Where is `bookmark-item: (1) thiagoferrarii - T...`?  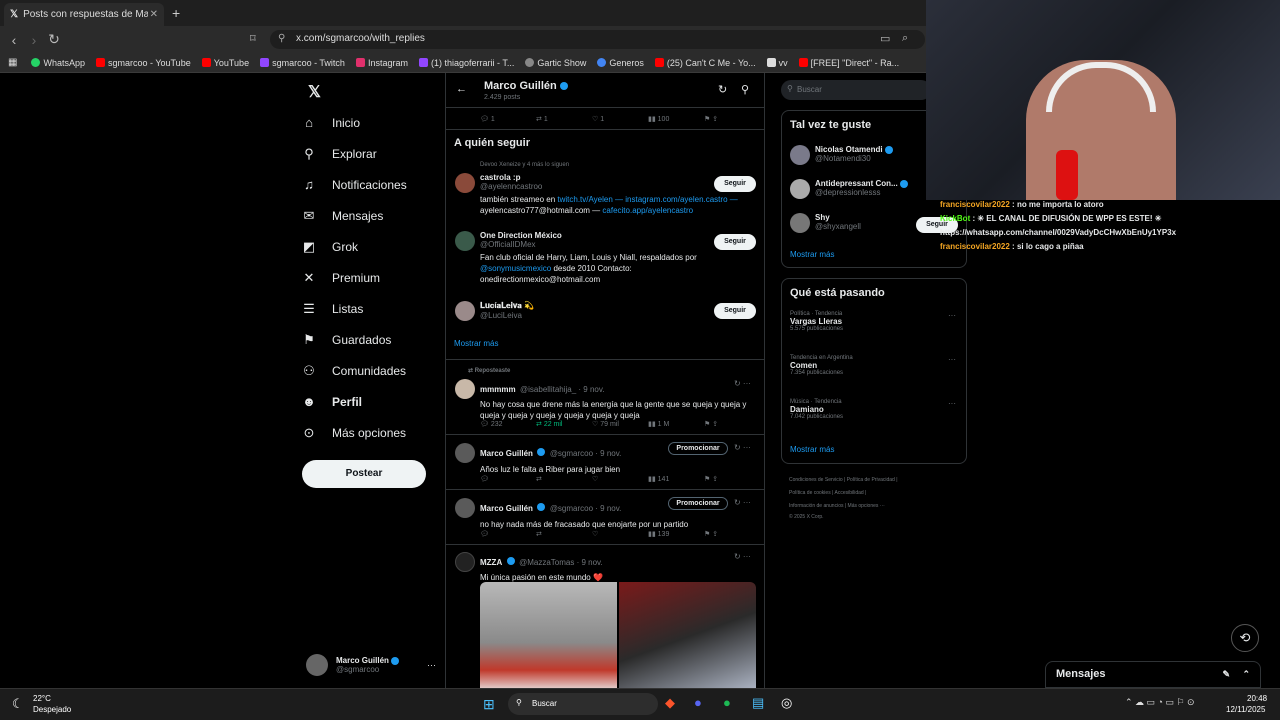 bookmark-item: (1) thiagoferrarii - T... is located at coordinates (466, 63).